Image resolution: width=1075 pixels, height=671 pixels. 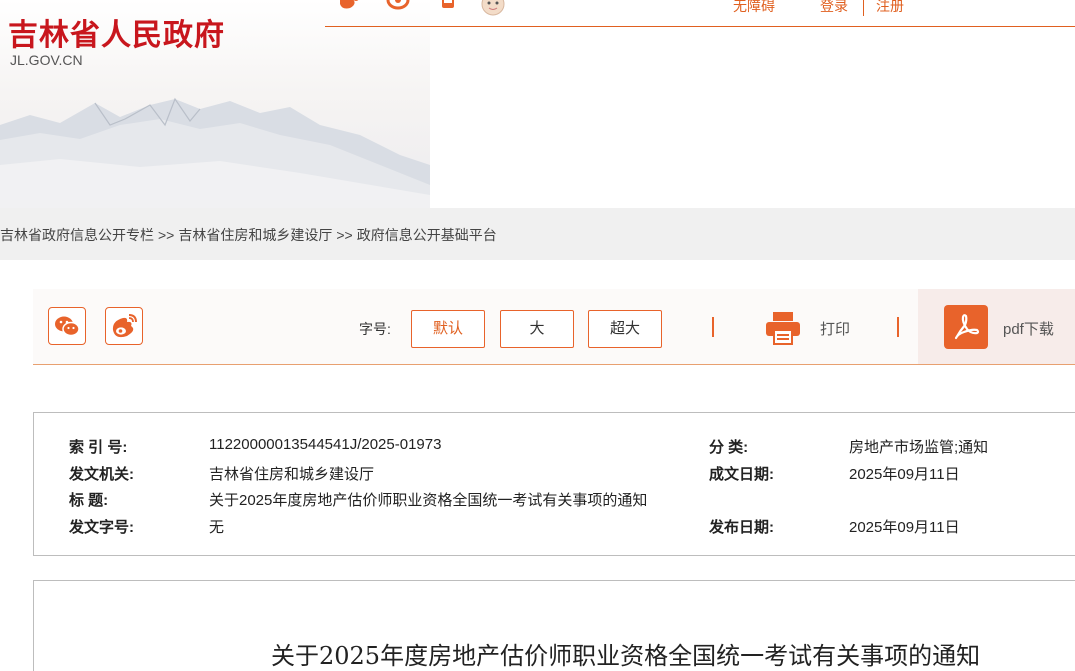 What do you see at coordinates (448, 329) in the screenshot?
I see `font-size-default-button: 默认` at bounding box center [448, 329].